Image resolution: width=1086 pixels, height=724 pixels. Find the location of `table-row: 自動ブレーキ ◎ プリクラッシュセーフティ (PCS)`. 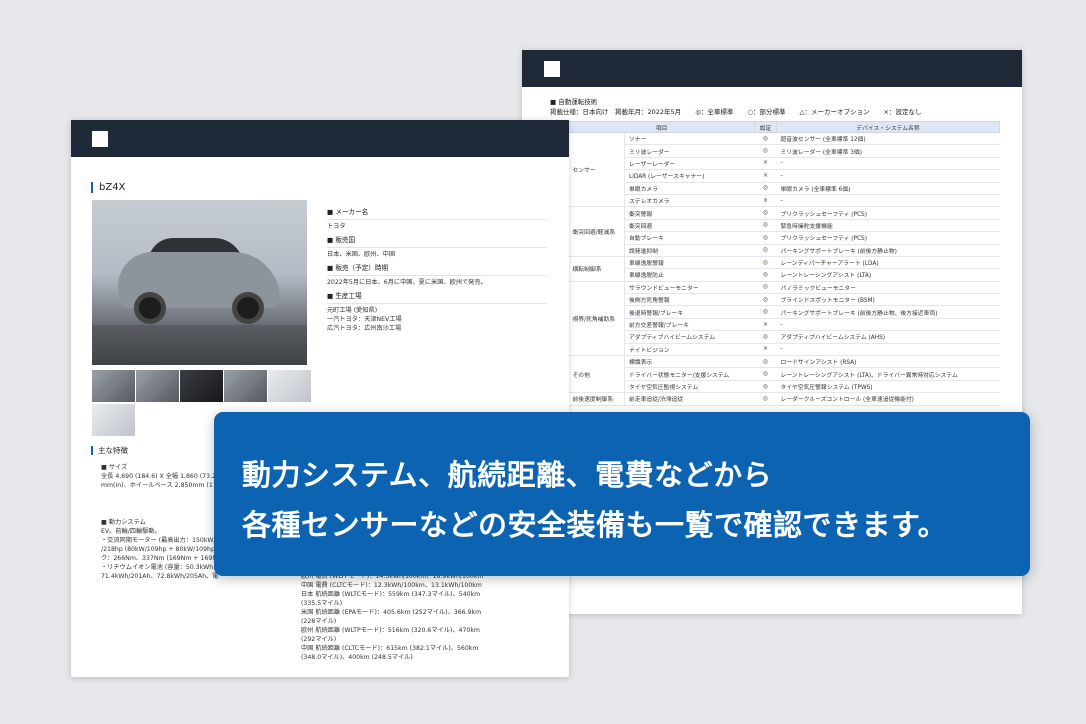

table-row: 自動ブレーキ ◎ プリクラッシュセーフティ (PCS) is located at coordinates (784, 238).